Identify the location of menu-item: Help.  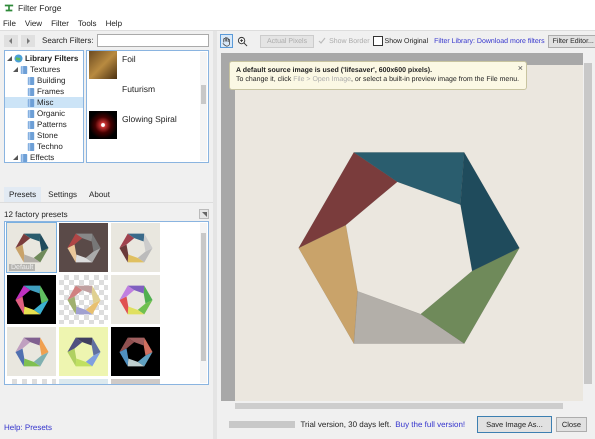
(114, 23).